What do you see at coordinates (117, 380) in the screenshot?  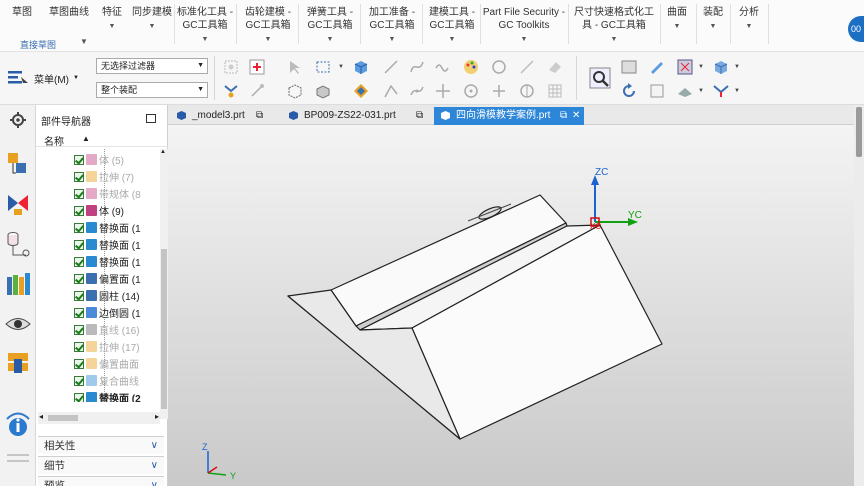 I see `tree-item: 复合曲线` at bounding box center [117, 380].